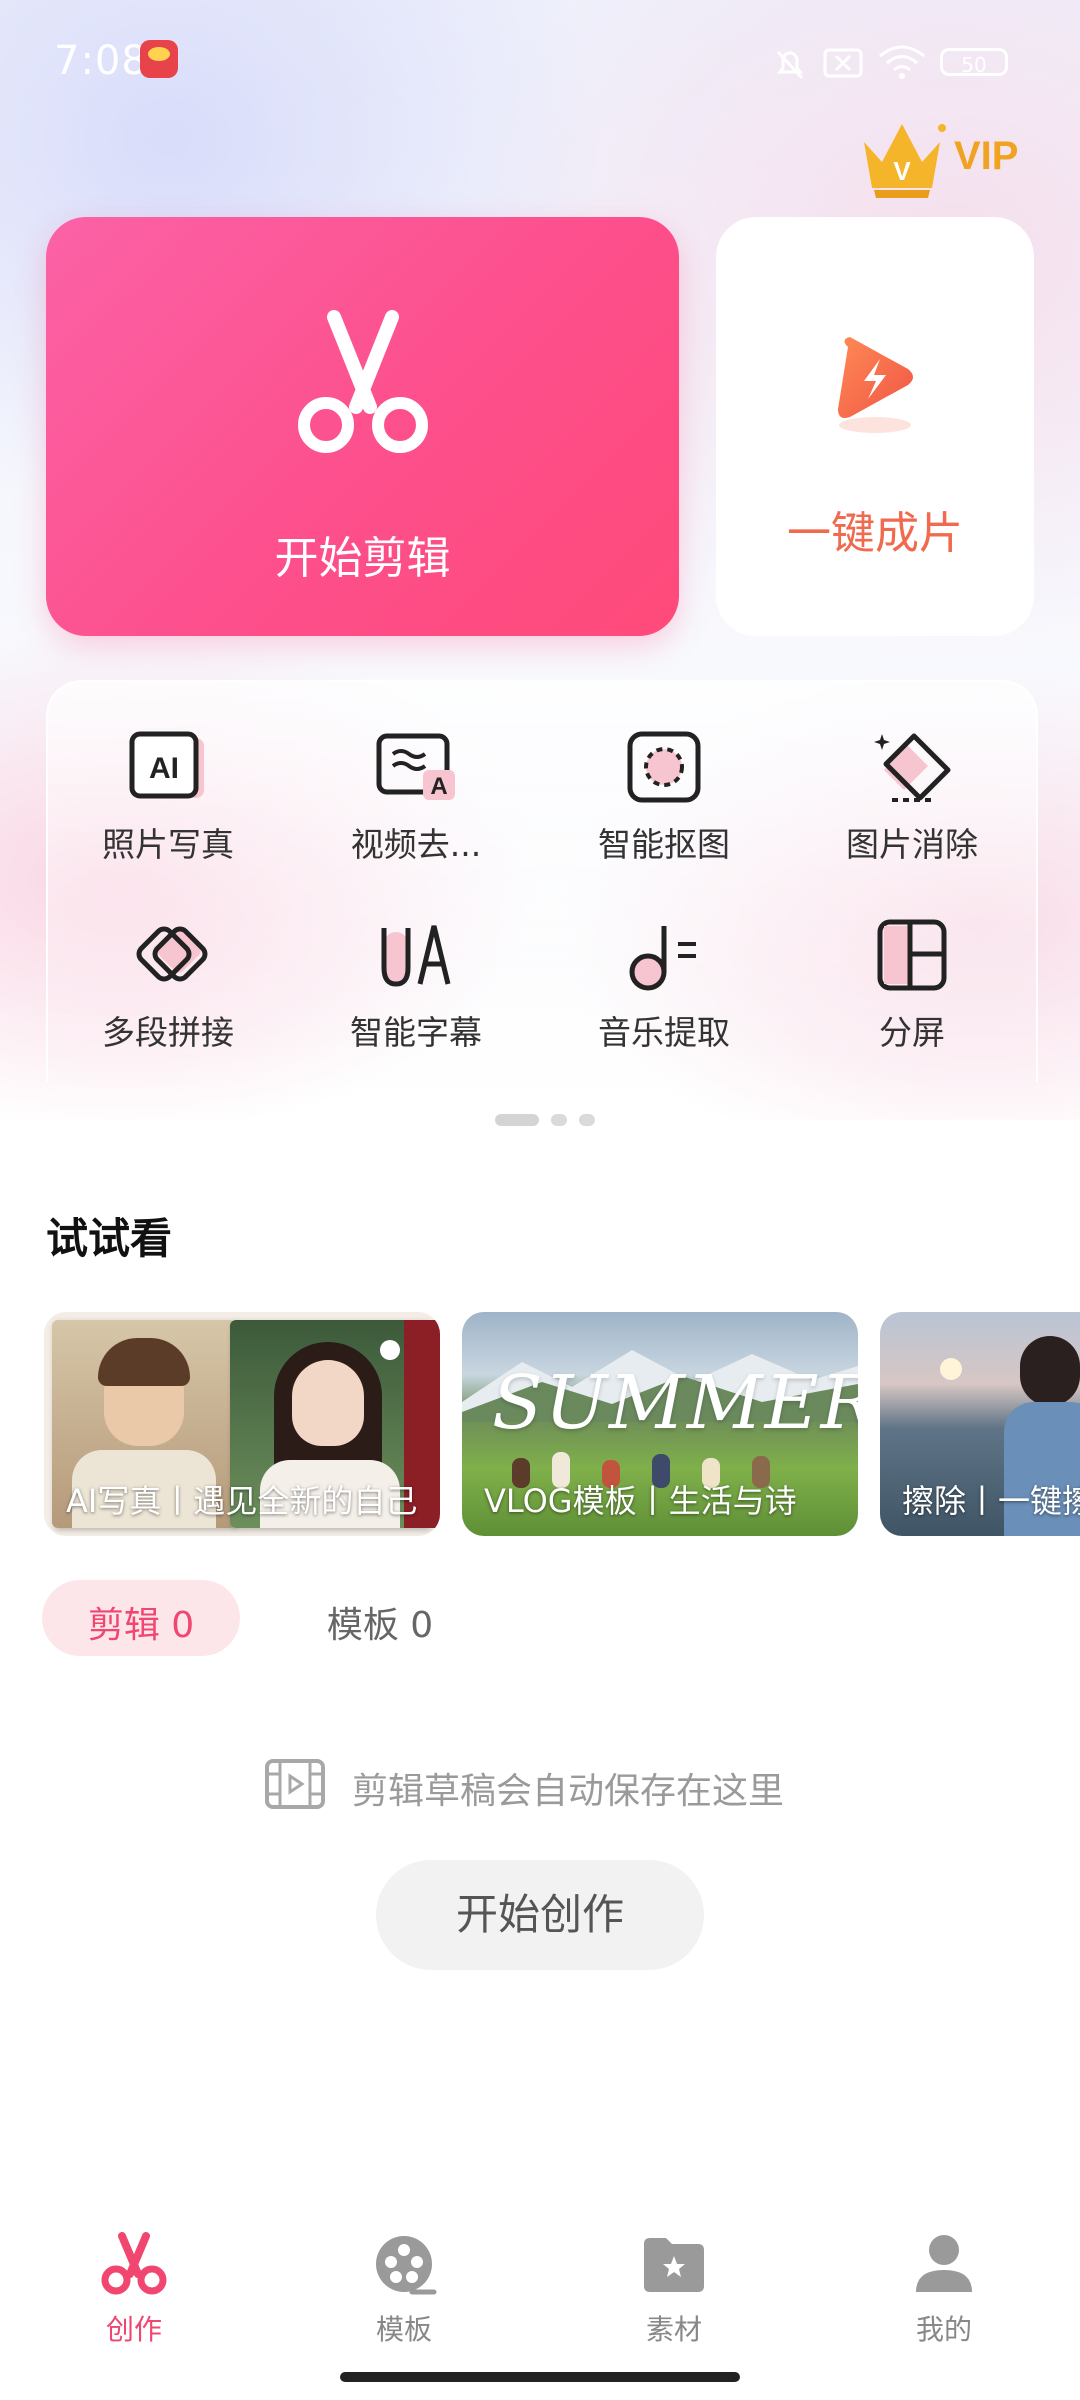 This screenshot has height=2400, width=1080. What do you see at coordinates (943, 2329) in the screenshot?
I see `nav-label: 我的` at bounding box center [943, 2329].